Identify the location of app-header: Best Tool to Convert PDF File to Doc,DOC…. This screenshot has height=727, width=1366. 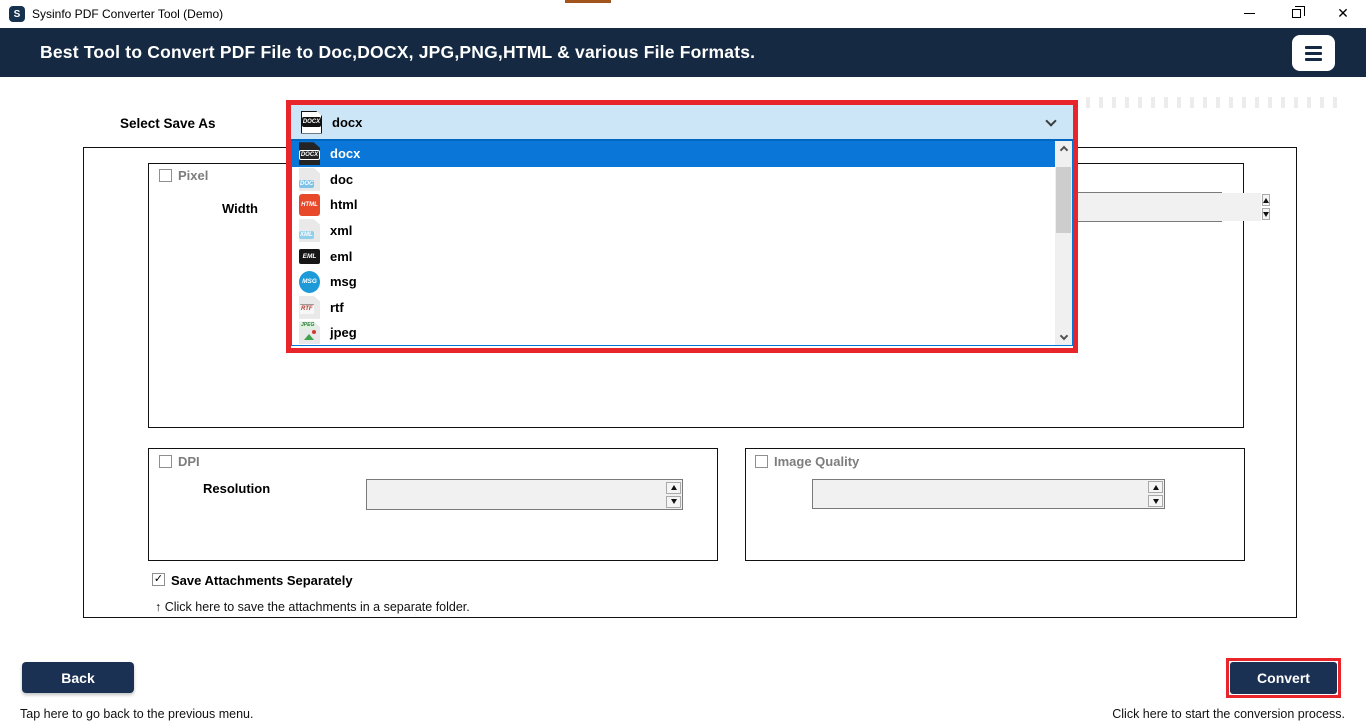
(683, 52).